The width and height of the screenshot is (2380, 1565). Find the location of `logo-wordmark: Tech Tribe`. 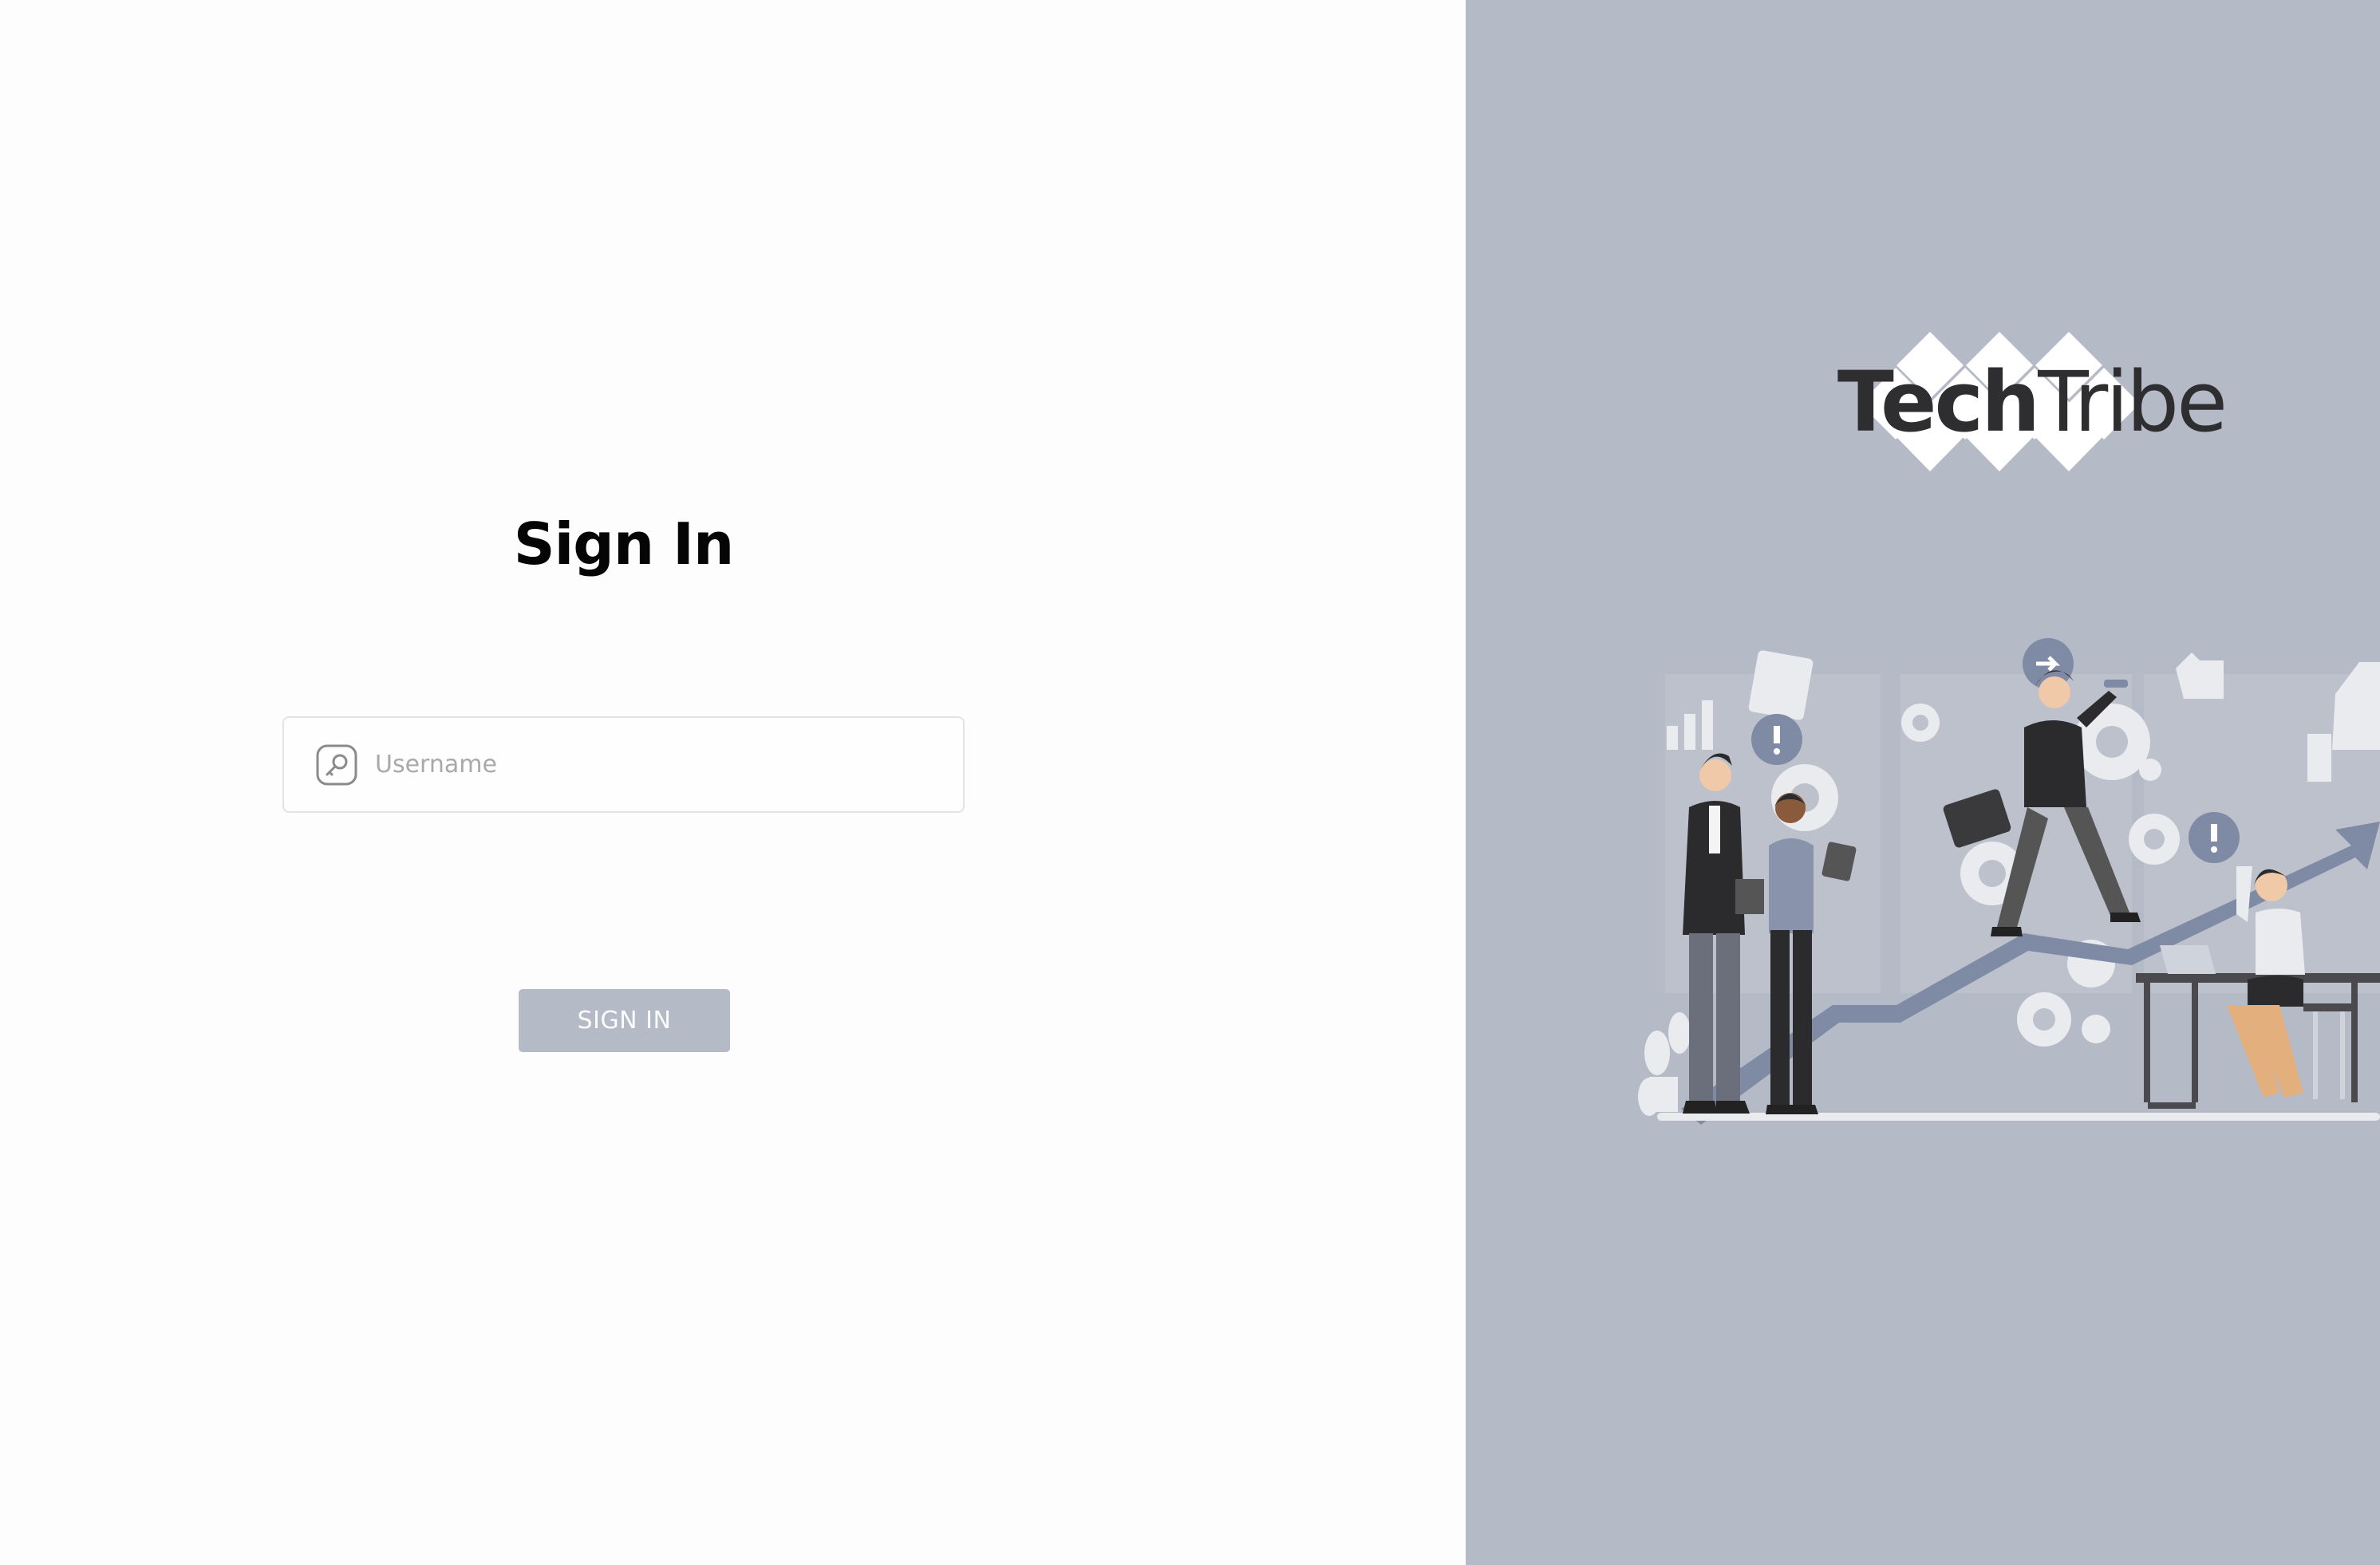

logo-wordmark: Tech Tribe is located at coordinates (2032, 401).